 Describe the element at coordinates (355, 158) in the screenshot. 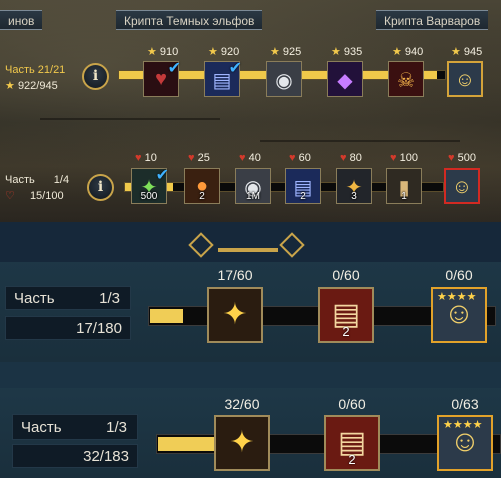

I see `requirement-value: 80` at that location.